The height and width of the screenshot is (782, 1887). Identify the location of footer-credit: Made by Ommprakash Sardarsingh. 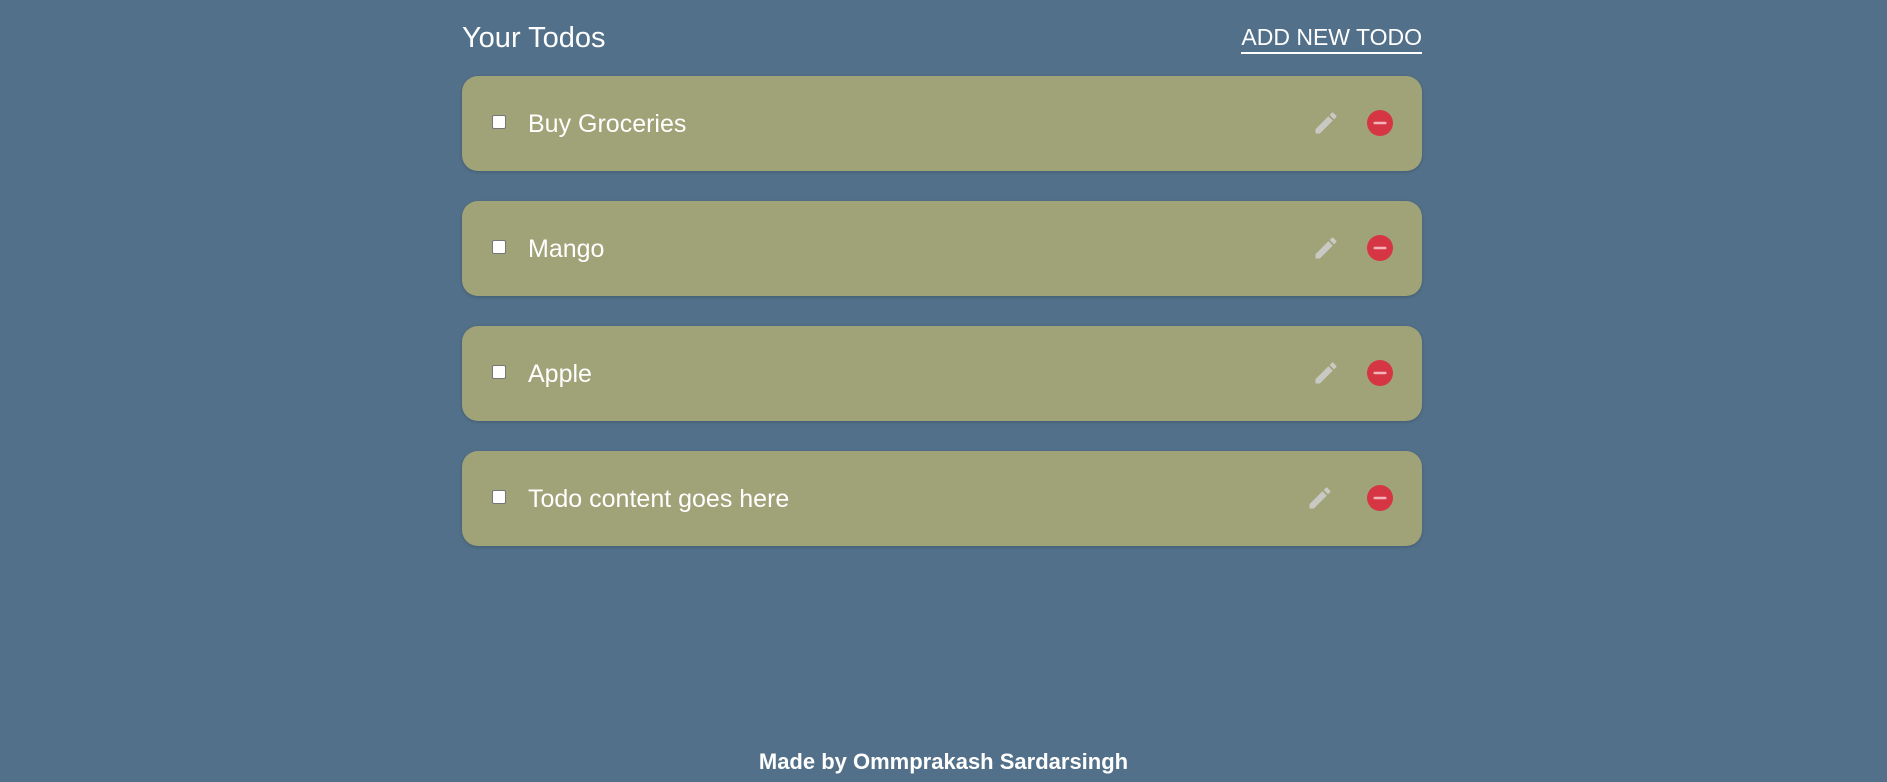
(943, 761).